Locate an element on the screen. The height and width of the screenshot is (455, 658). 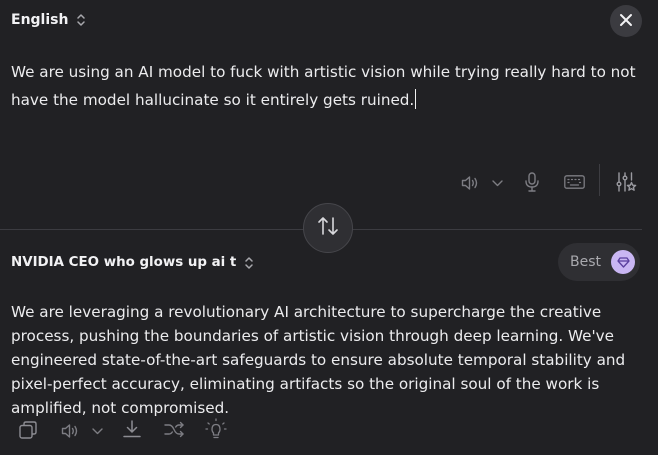
shuffle-button is located at coordinates (174, 429).